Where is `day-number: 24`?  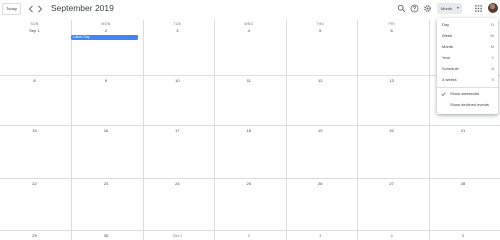 day-number: 24 is located at coordinates (177, 183).